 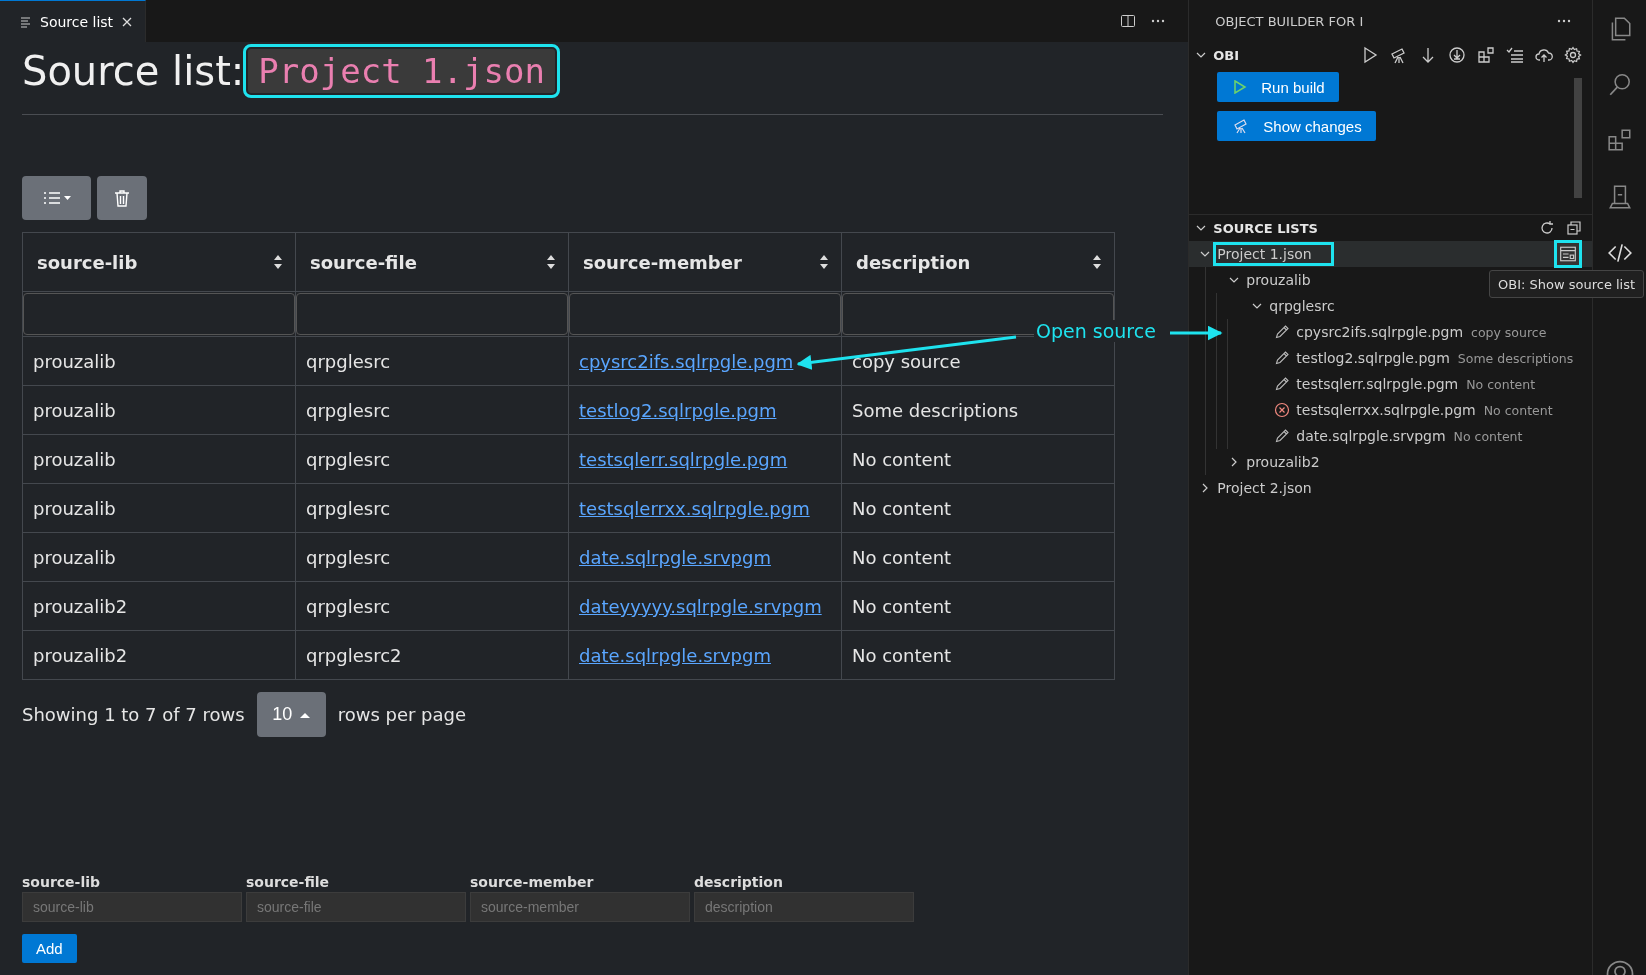 I want to click on tree-item-label: date.sqlrpgle.srvpgm, so click(x=1371, y=436).